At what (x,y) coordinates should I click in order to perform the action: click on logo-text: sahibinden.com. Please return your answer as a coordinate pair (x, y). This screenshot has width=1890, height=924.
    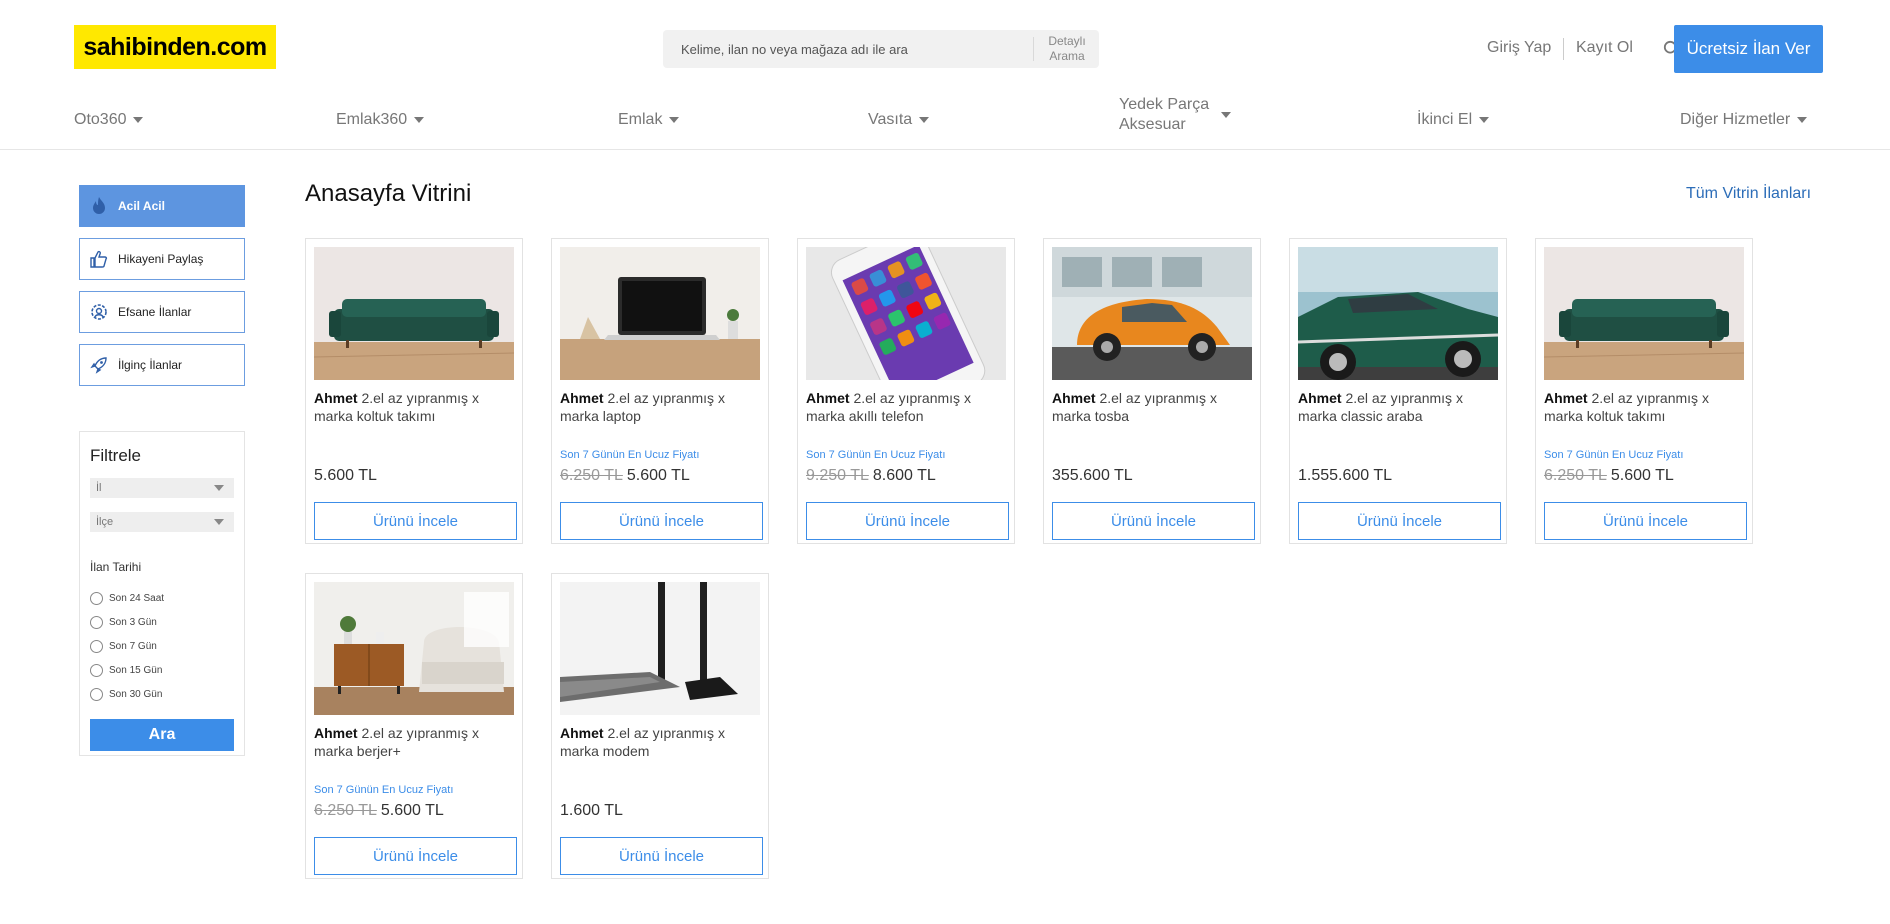
    Looking at the image, I should click on (175, 46).